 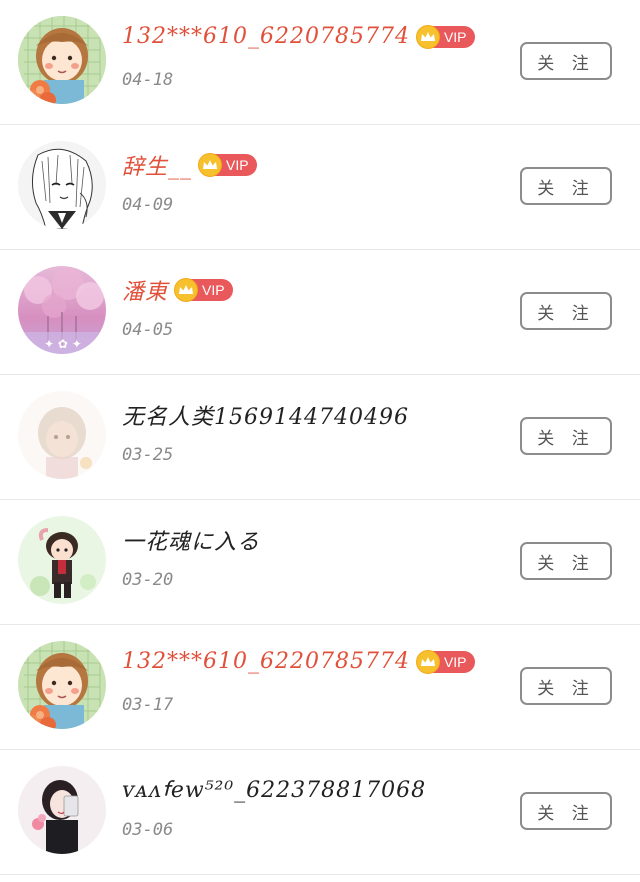 What do you see at coordinates (320, 187) in the screenshot?
I see `list-item: 辞生__ VIP 04-09 关 注` at bounding box center [320, 187].